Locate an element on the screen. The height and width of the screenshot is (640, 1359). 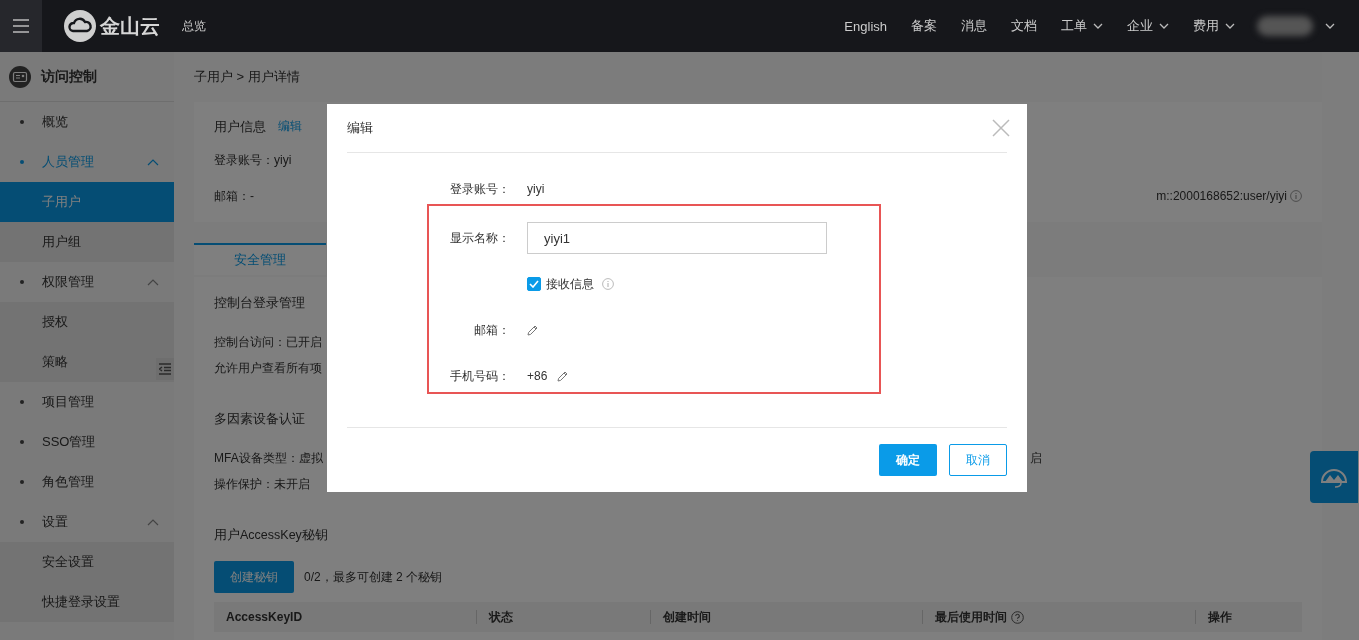
info-text: 登录账号：yiyi is located at coordinates (253, 160).